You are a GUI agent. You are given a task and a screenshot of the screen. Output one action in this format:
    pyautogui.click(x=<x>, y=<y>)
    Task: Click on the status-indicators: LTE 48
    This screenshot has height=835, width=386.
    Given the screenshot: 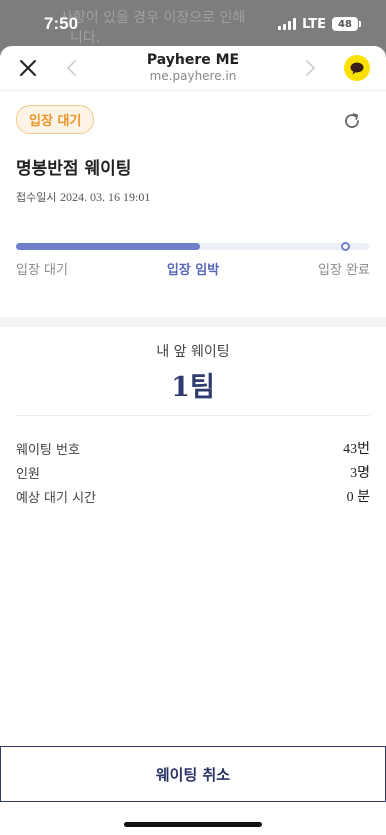 What is the action you would take?
    pyautogui.click(x=319, y=24)
    